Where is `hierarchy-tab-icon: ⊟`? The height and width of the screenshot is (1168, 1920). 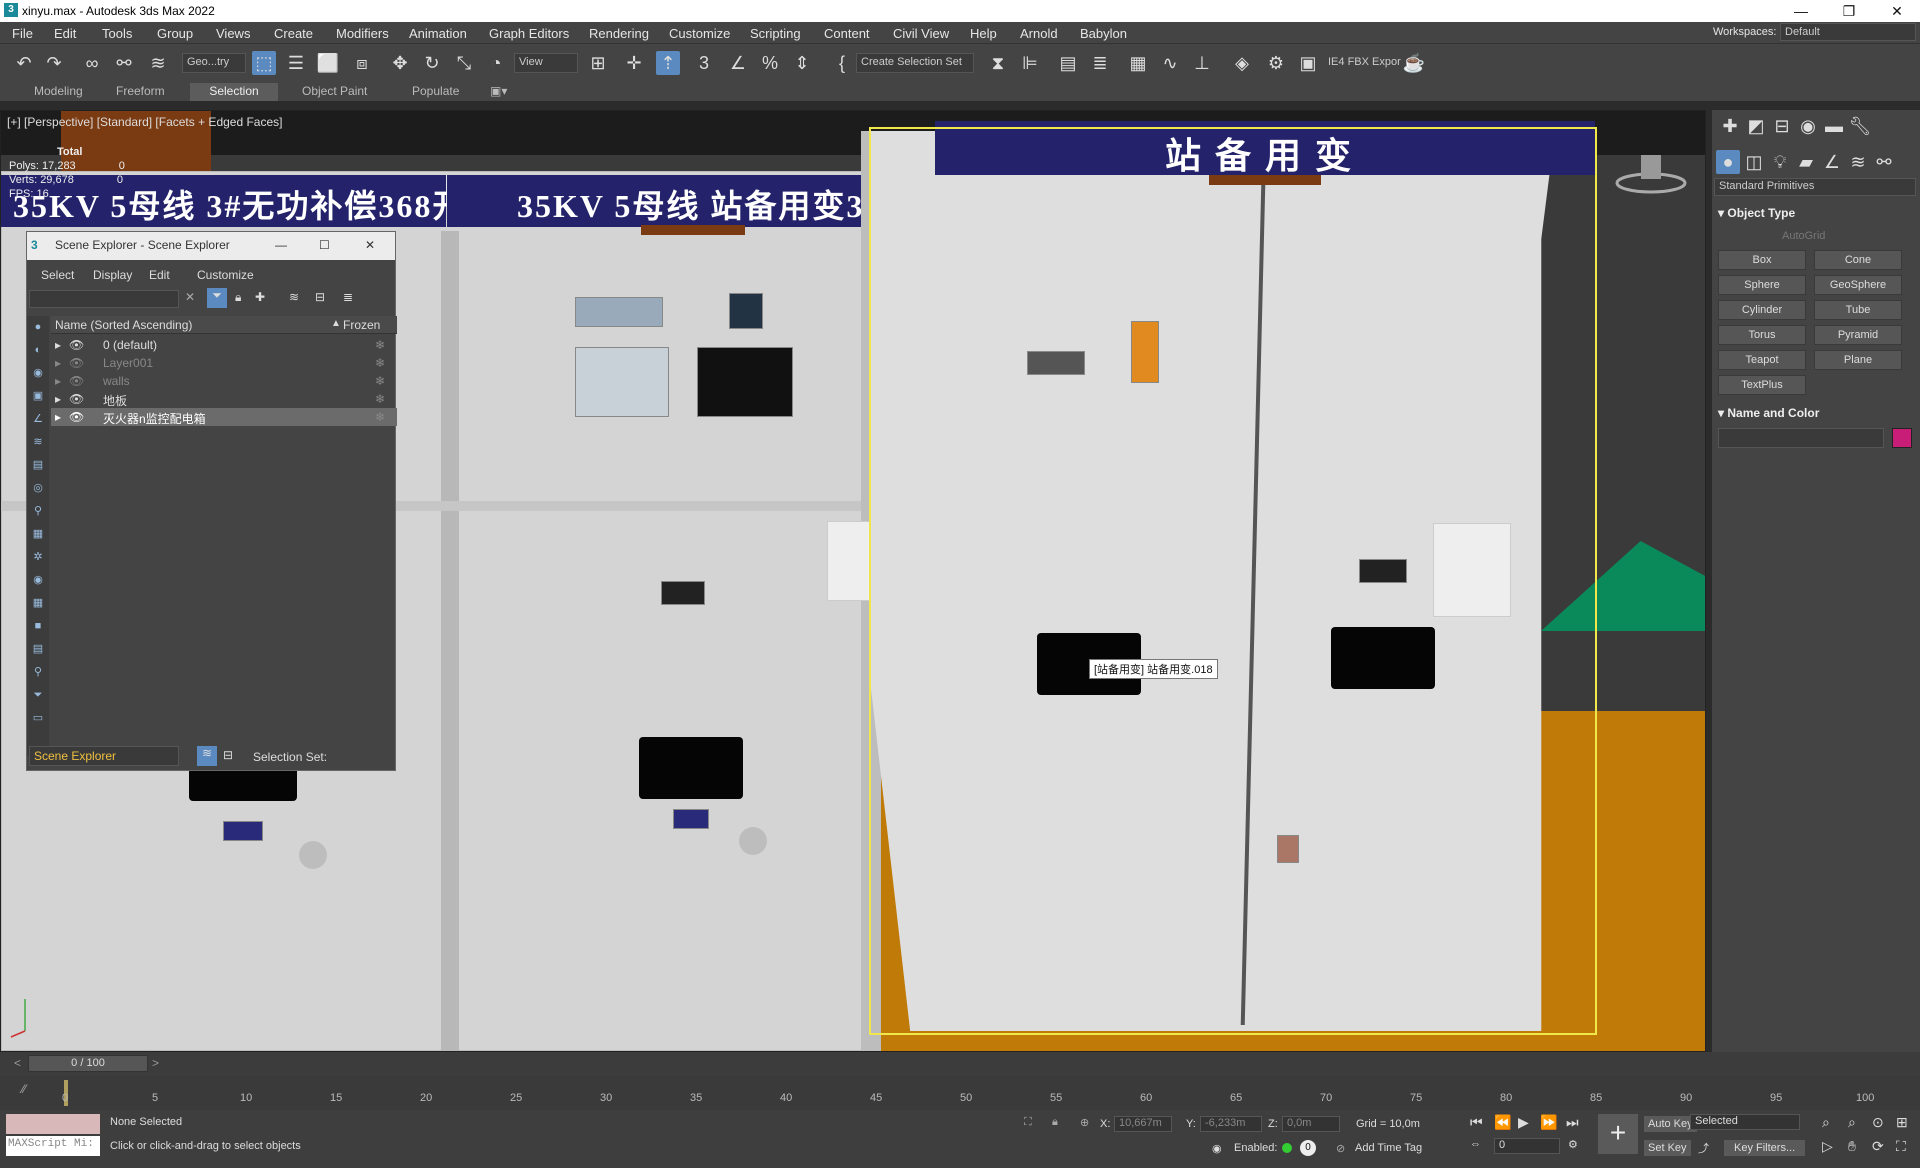 hierarchy-tab-icon: ⊟ is located at coordinates (1782, 126).